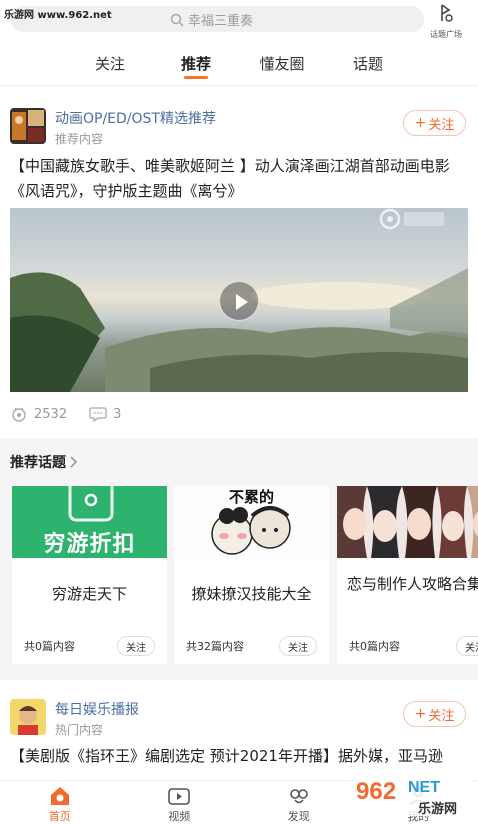 This screenshot has width=478, height=824. Describe the element at coordinates (282, 65) in the screenshot. I see `tab-dongyou-circle: 懂友圈` at that location.